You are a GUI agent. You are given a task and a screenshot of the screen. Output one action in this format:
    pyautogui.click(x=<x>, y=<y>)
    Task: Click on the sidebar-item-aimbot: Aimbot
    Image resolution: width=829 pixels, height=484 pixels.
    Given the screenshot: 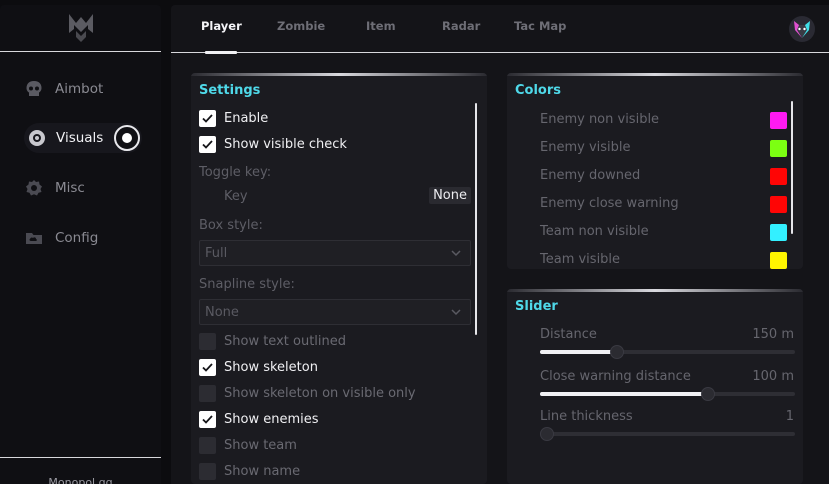 What is the action you would take?
    pyautogui.click(x=63, y=89)
    